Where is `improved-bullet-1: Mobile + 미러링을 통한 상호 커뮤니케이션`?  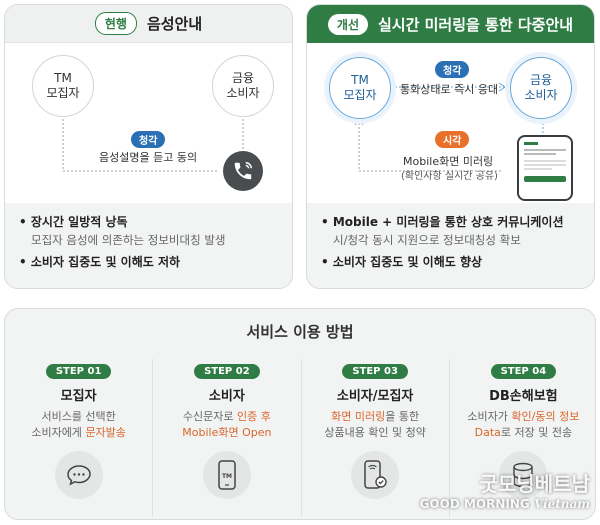
improved-bullet-1: Mobile + 미러링을 통한 상호 커뮤니케이션 is located at coordinates (450, 222).